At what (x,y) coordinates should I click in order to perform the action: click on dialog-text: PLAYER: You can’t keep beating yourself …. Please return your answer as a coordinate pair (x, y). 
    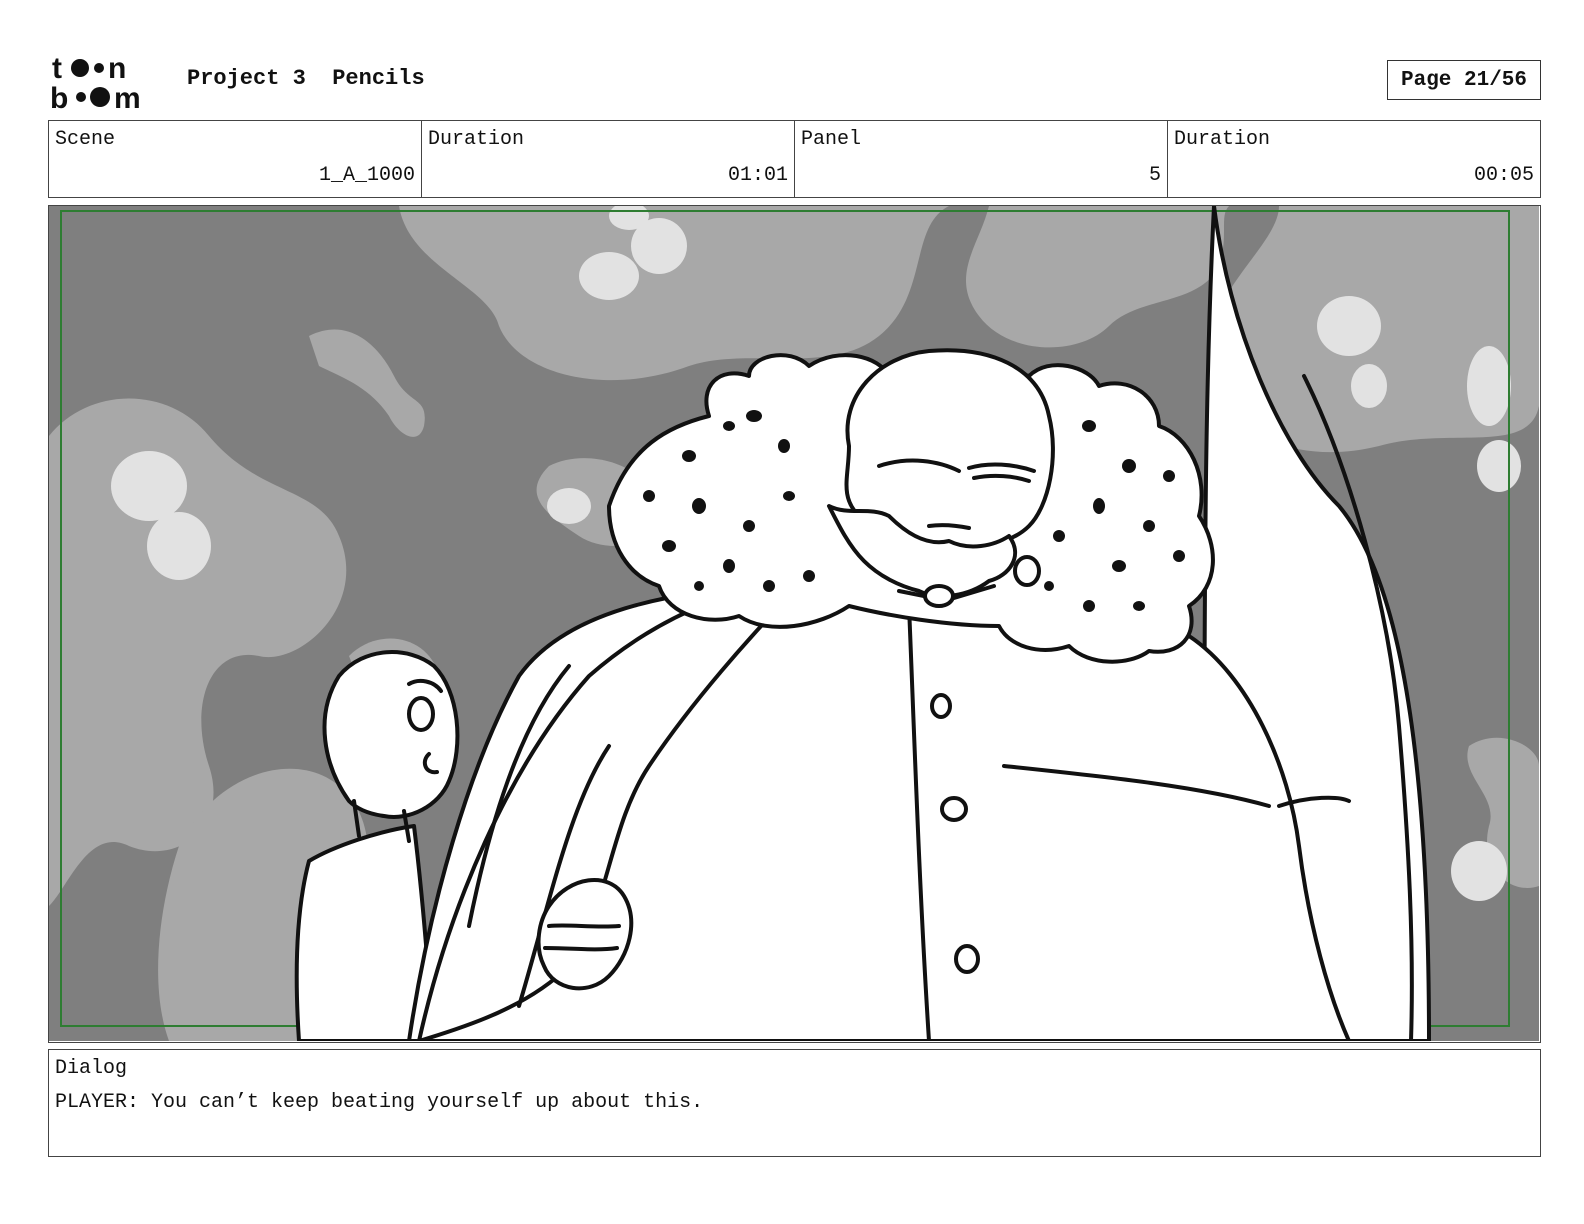
    Looking at the image, I should click on (379, 1102).